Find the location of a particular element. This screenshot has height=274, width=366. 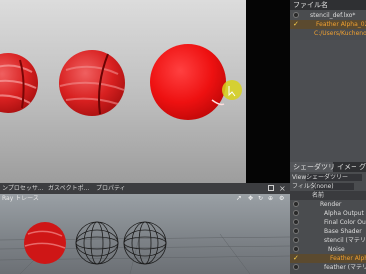

tab-image: イメージ is located at coordinates (349, 167).